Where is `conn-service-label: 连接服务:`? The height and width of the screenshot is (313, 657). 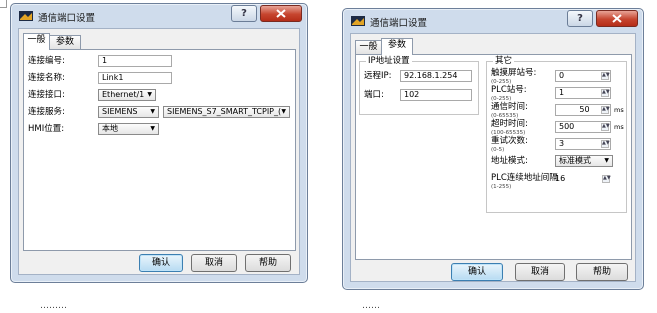 conn-service-label: 连接服务: is located at coordinates (46, 112).